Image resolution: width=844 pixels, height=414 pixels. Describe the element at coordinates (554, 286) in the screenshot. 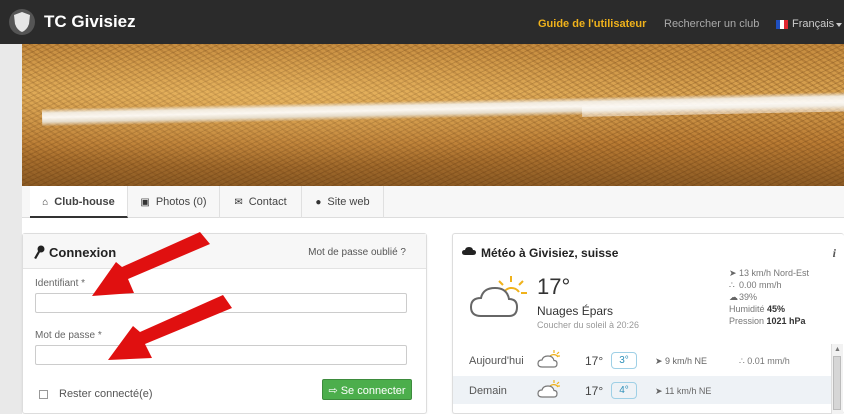

I see `current-temperature: 17°` at that location.